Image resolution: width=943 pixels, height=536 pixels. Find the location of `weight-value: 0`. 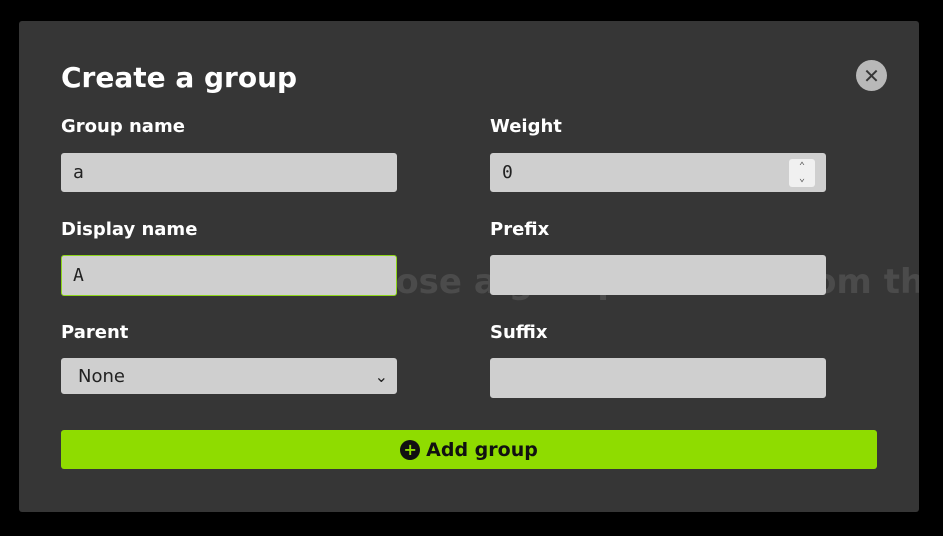

weight-value: 0 is located at coordinates (507, 172).